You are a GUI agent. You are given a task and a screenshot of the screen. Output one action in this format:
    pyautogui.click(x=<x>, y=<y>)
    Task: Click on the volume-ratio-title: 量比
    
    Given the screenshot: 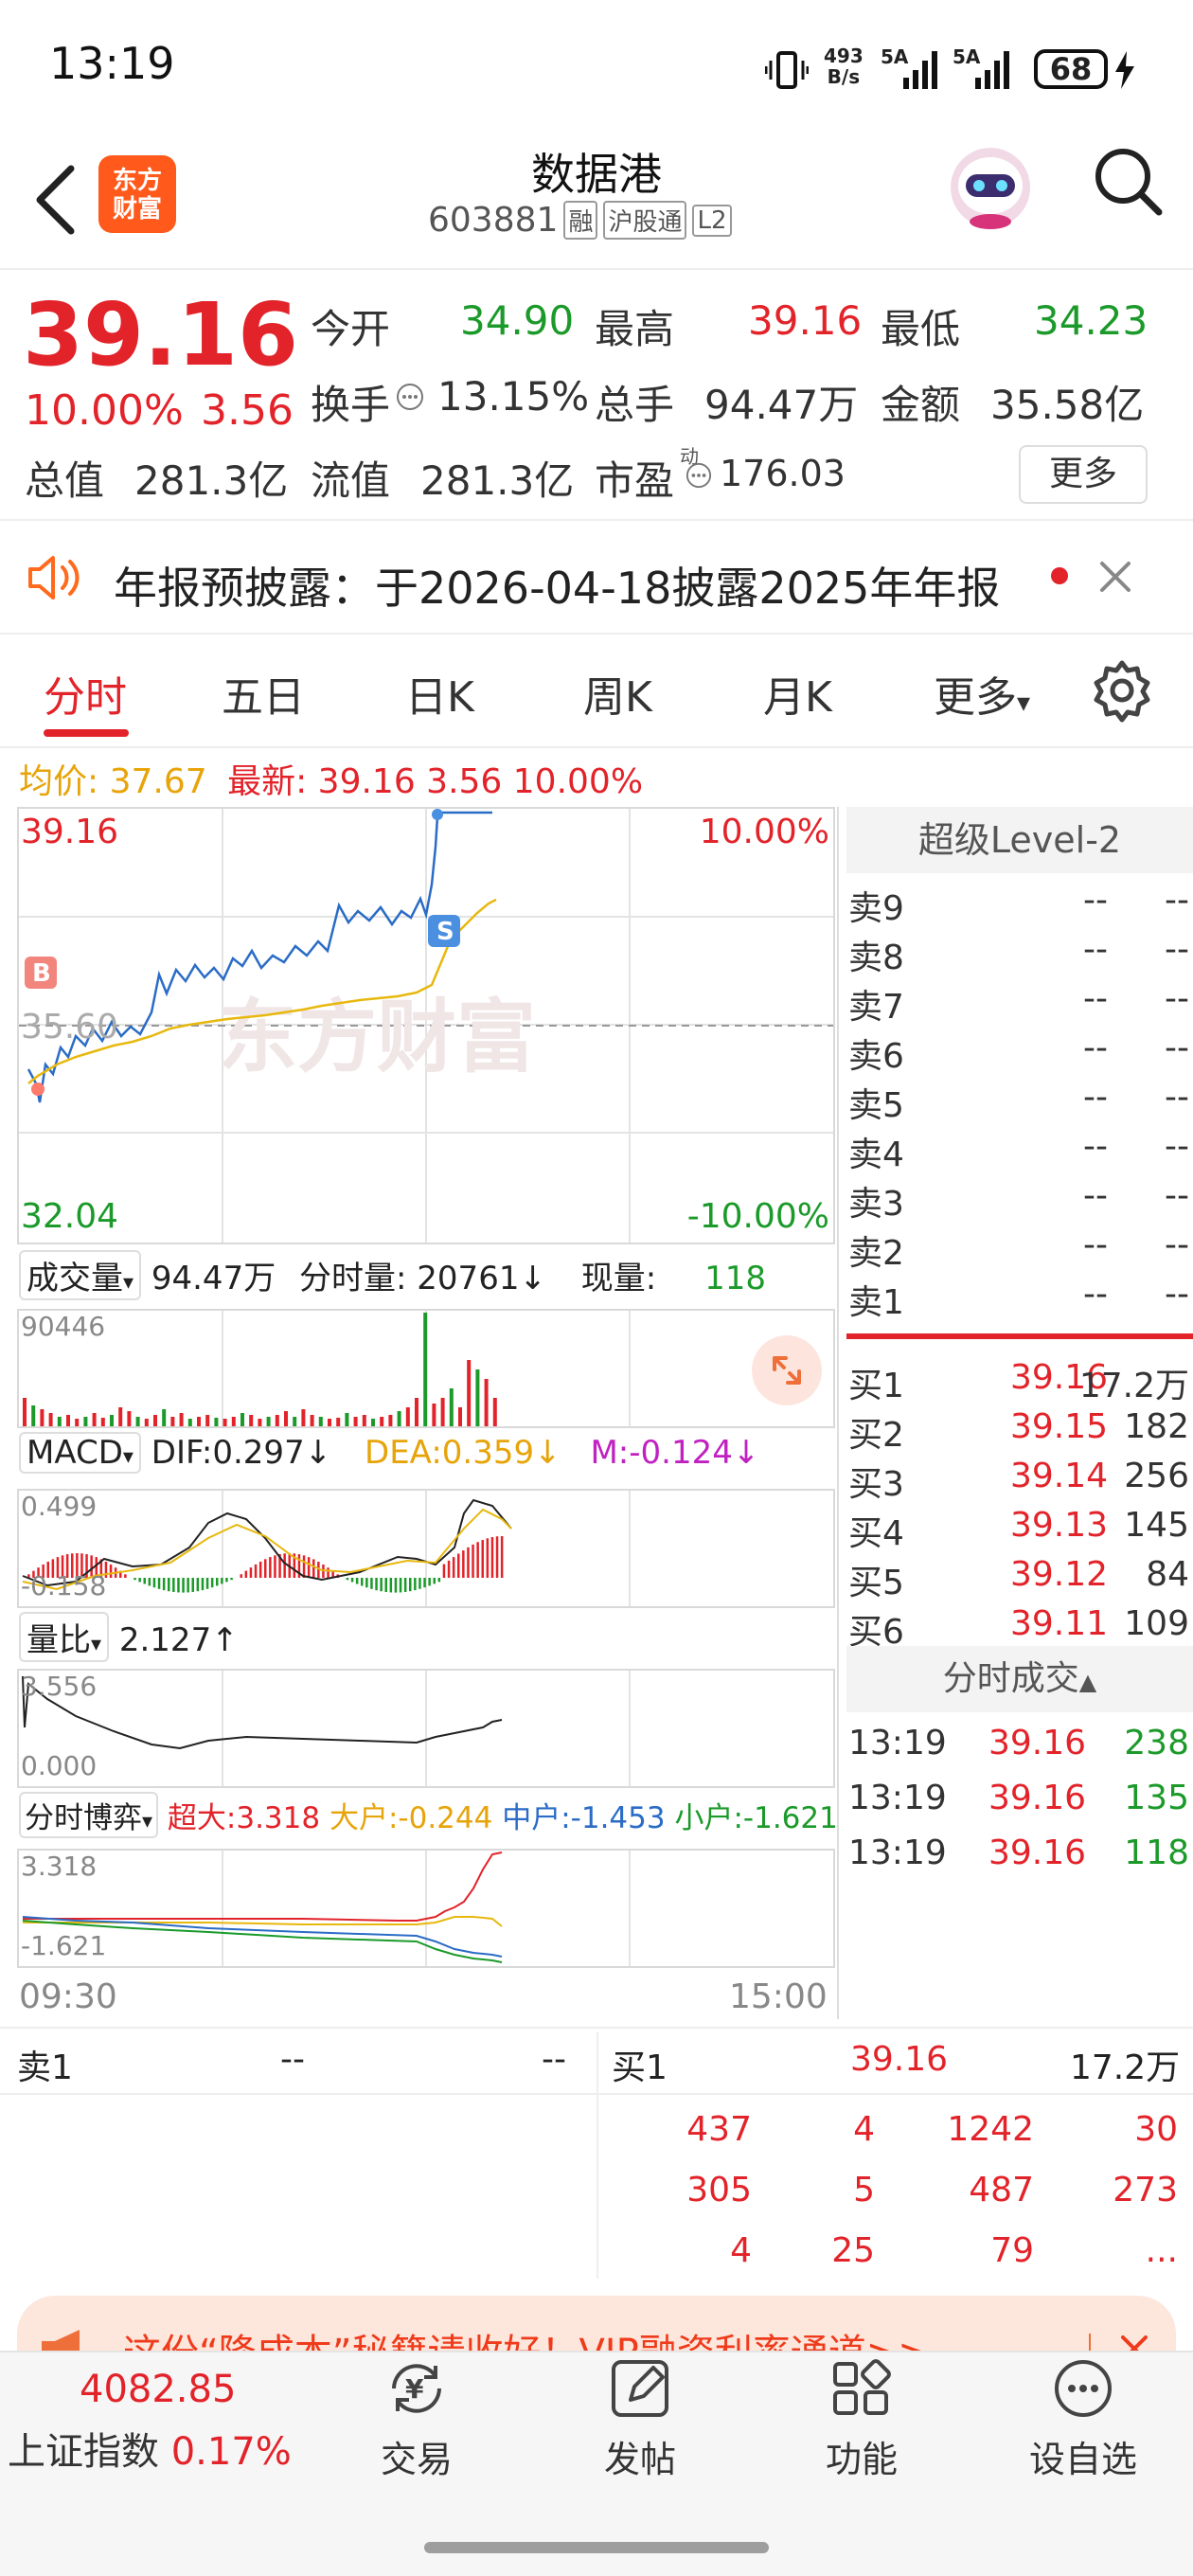 What is the action you would take?
    pyautogui.click(x=59, y=1640)
    